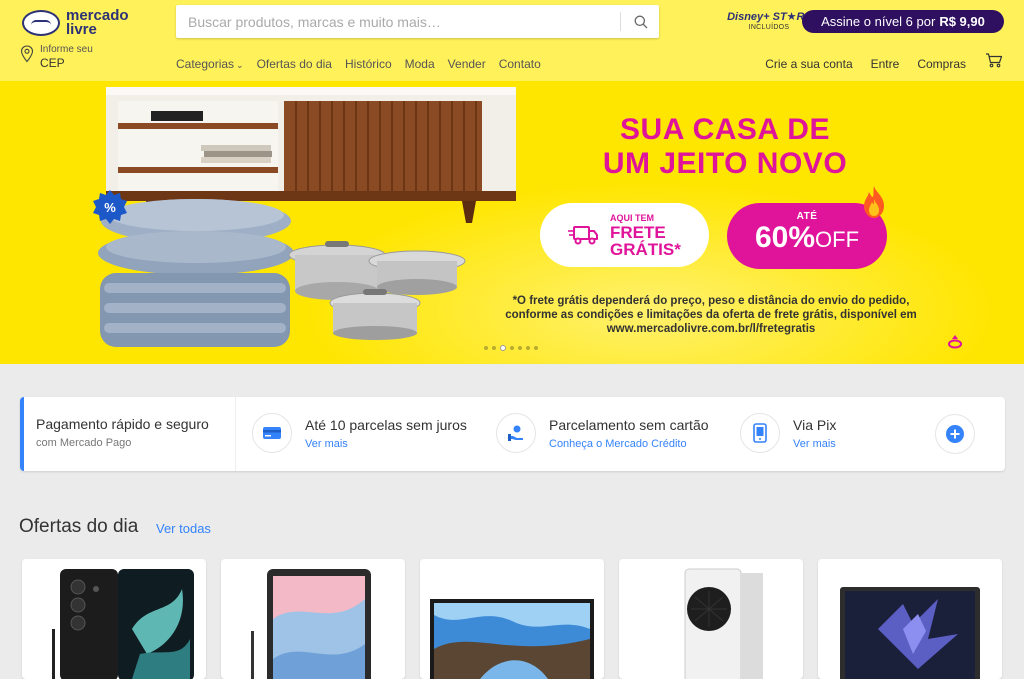  I want to click on notebook-image, so click(910, 633).